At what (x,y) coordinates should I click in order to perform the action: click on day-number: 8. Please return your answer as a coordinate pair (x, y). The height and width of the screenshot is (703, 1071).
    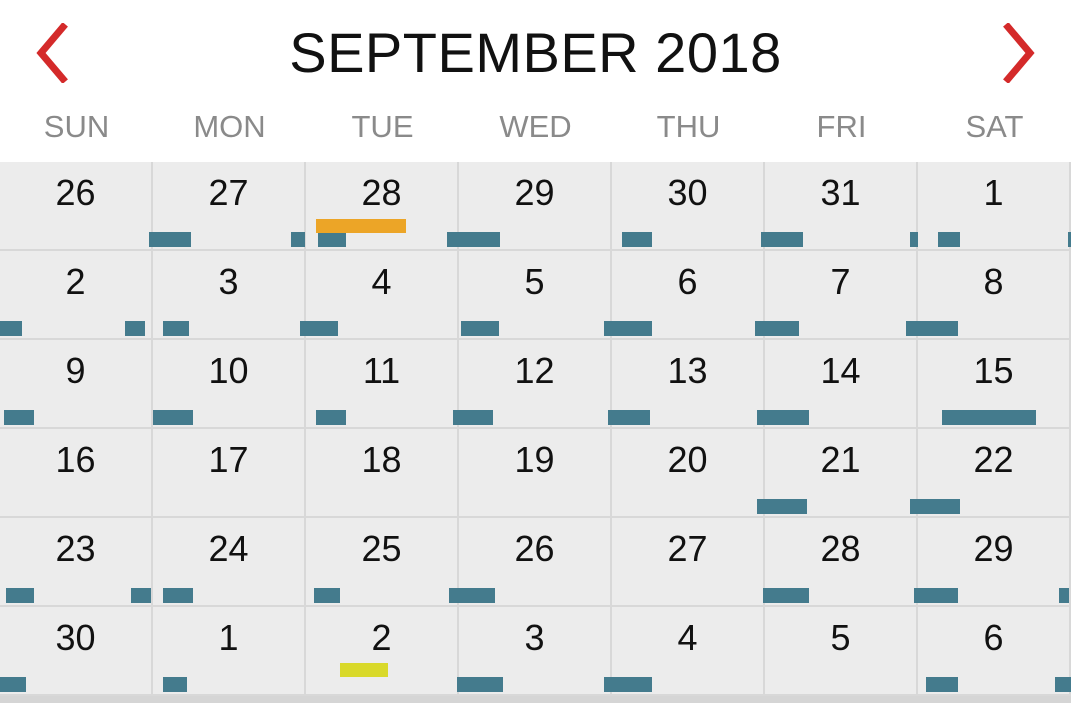
    Looking at the image, I should click on (993, 281).